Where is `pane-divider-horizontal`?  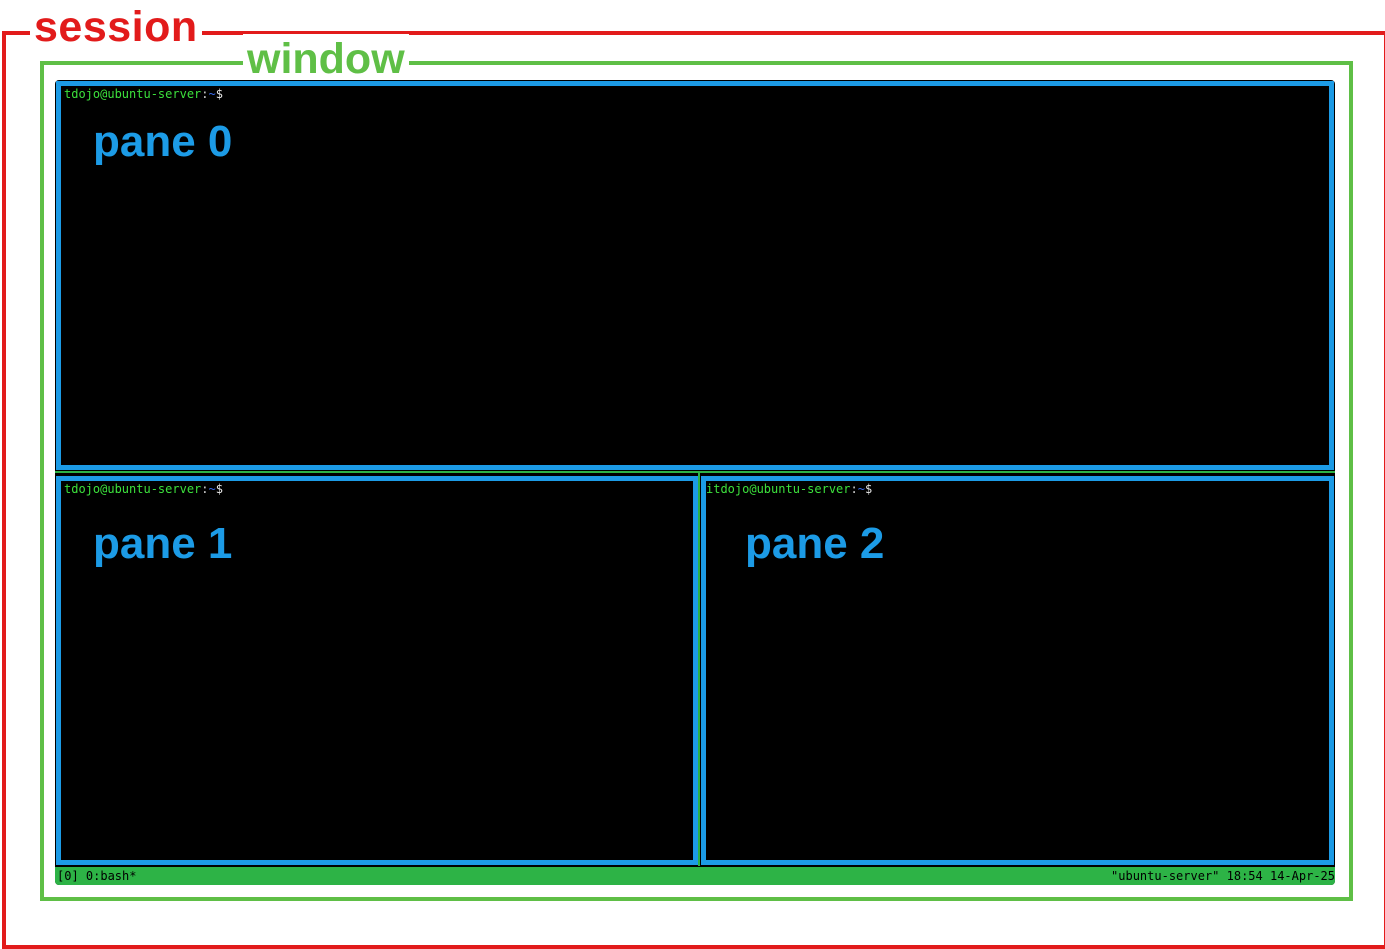
pane-divider-horizontal is located at coordinates (695, 472).